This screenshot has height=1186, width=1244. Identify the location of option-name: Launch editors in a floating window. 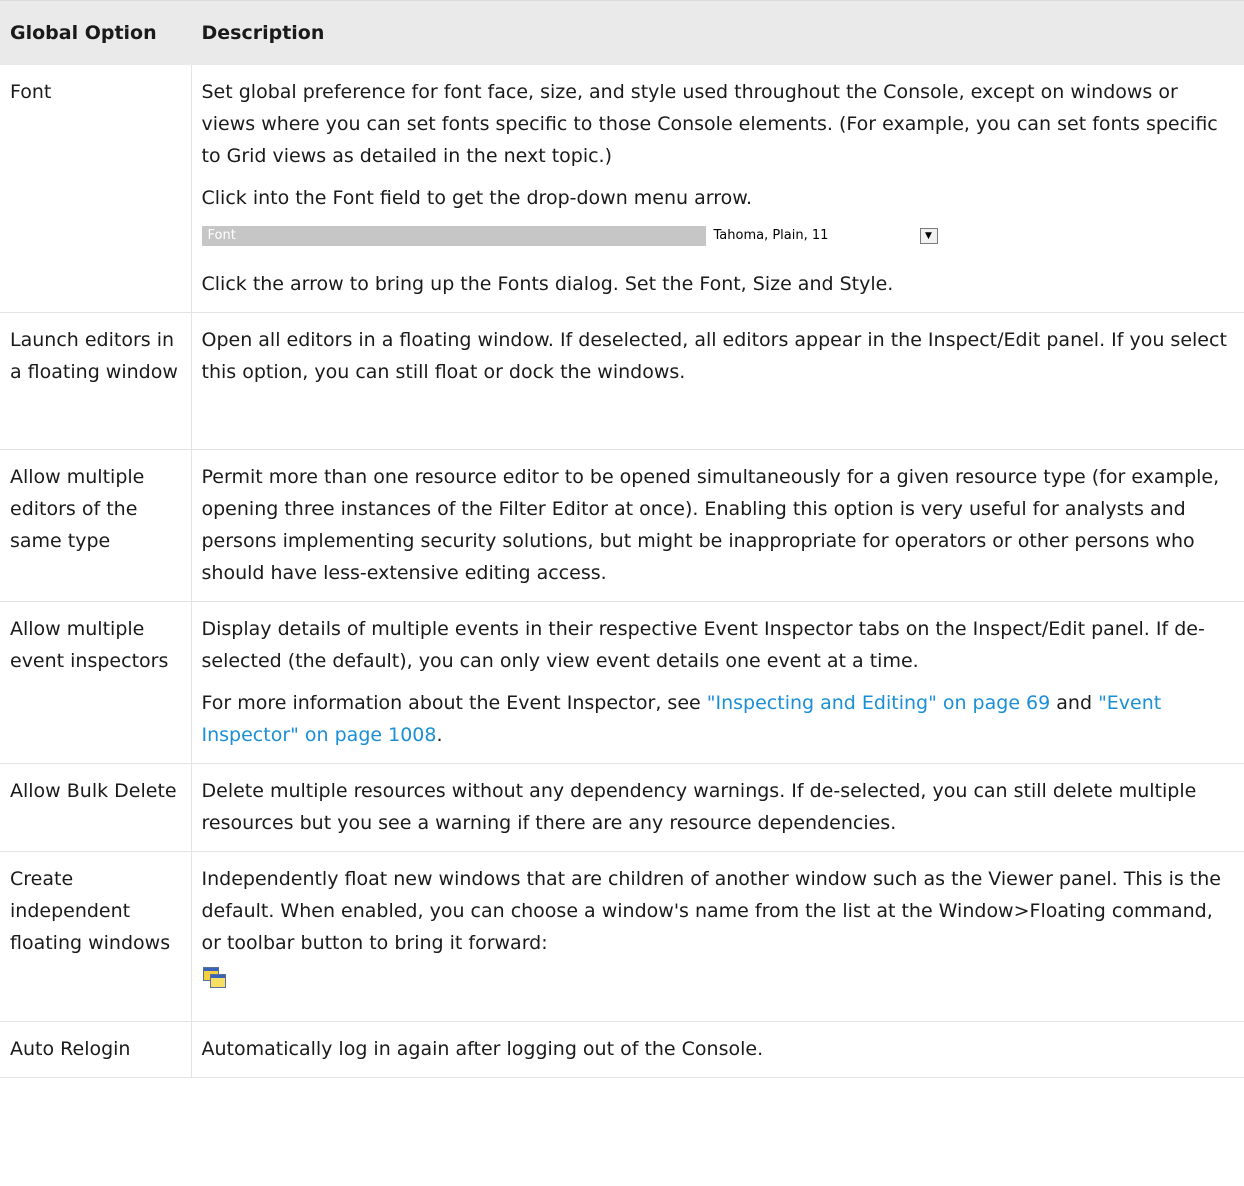
(96, 381).